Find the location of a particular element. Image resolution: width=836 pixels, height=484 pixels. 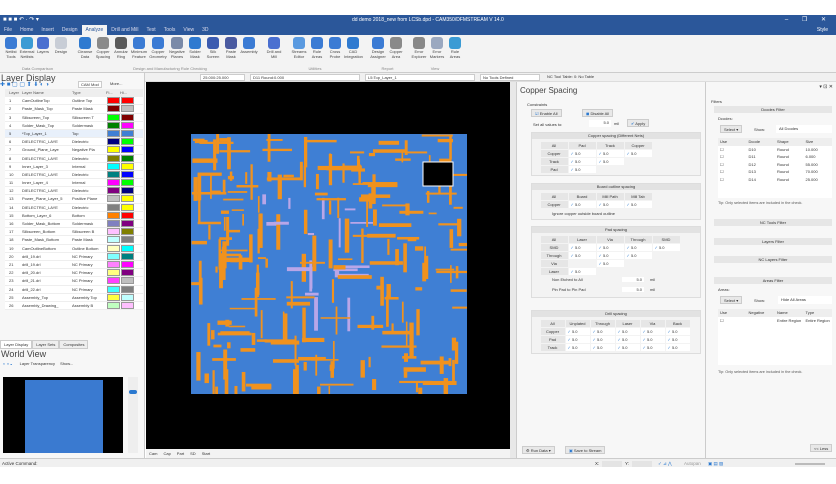

dcode-use-checkbox: ☐ is located at coordinates (732, 157).